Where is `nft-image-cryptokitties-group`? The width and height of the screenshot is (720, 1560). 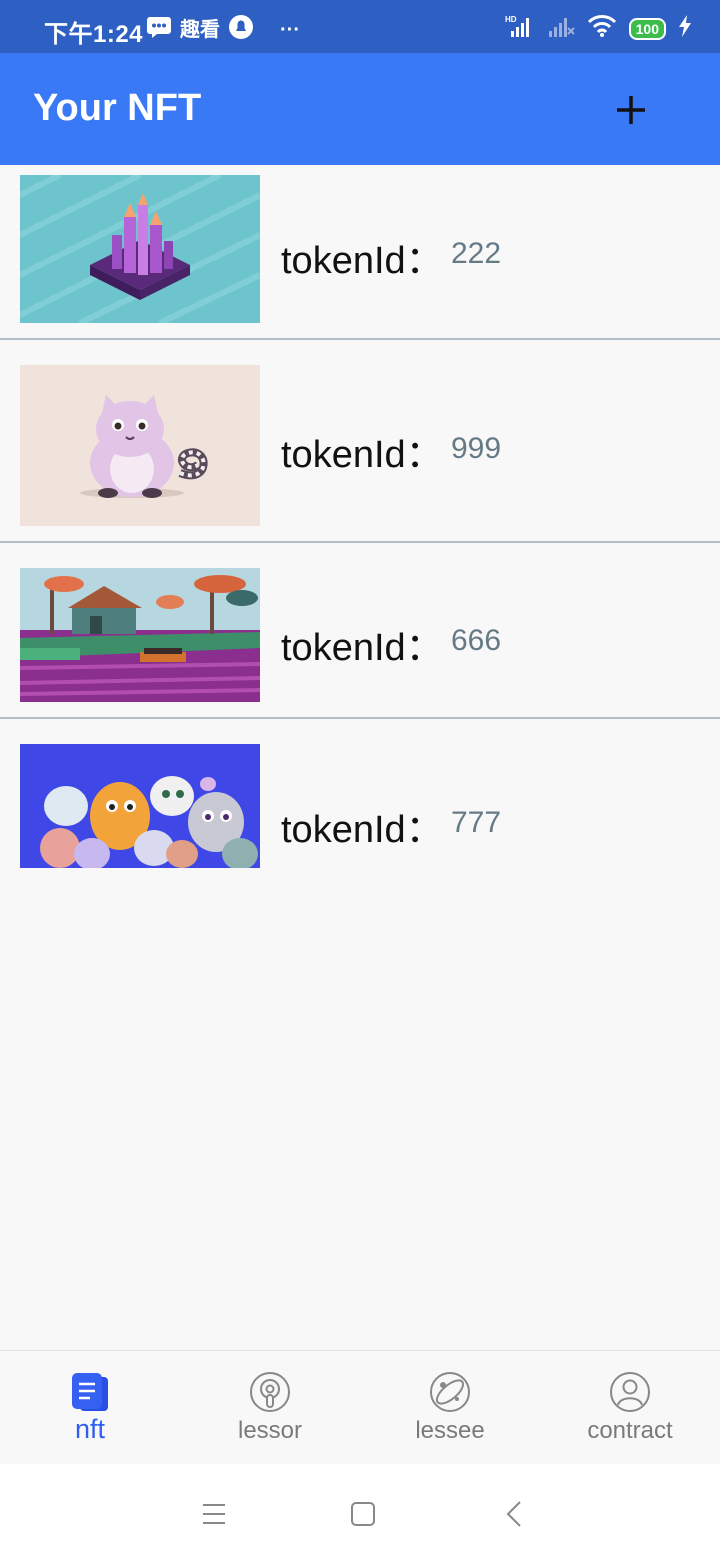
nft-image-cryptokitties-group is located at coordinates (140, 806).